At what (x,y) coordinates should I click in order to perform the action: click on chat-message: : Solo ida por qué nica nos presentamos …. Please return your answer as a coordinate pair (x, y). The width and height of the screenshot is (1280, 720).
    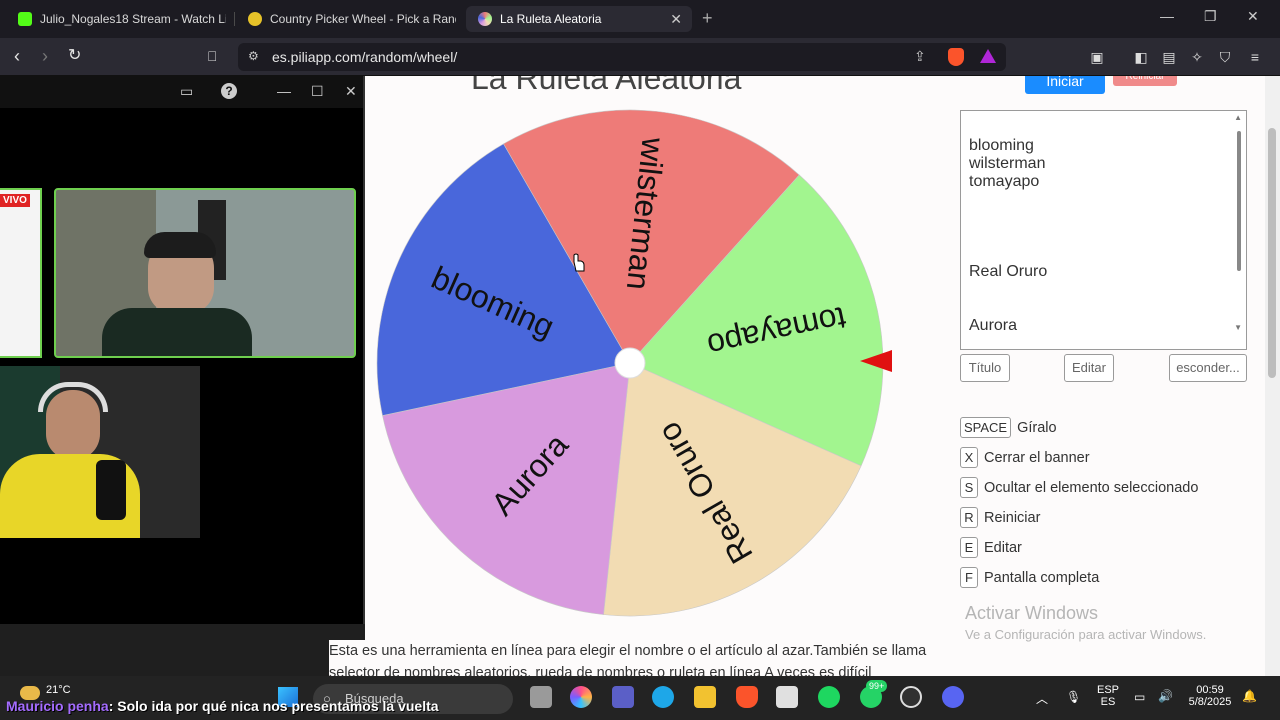
    Looking at the image, I should click on (273, 706).